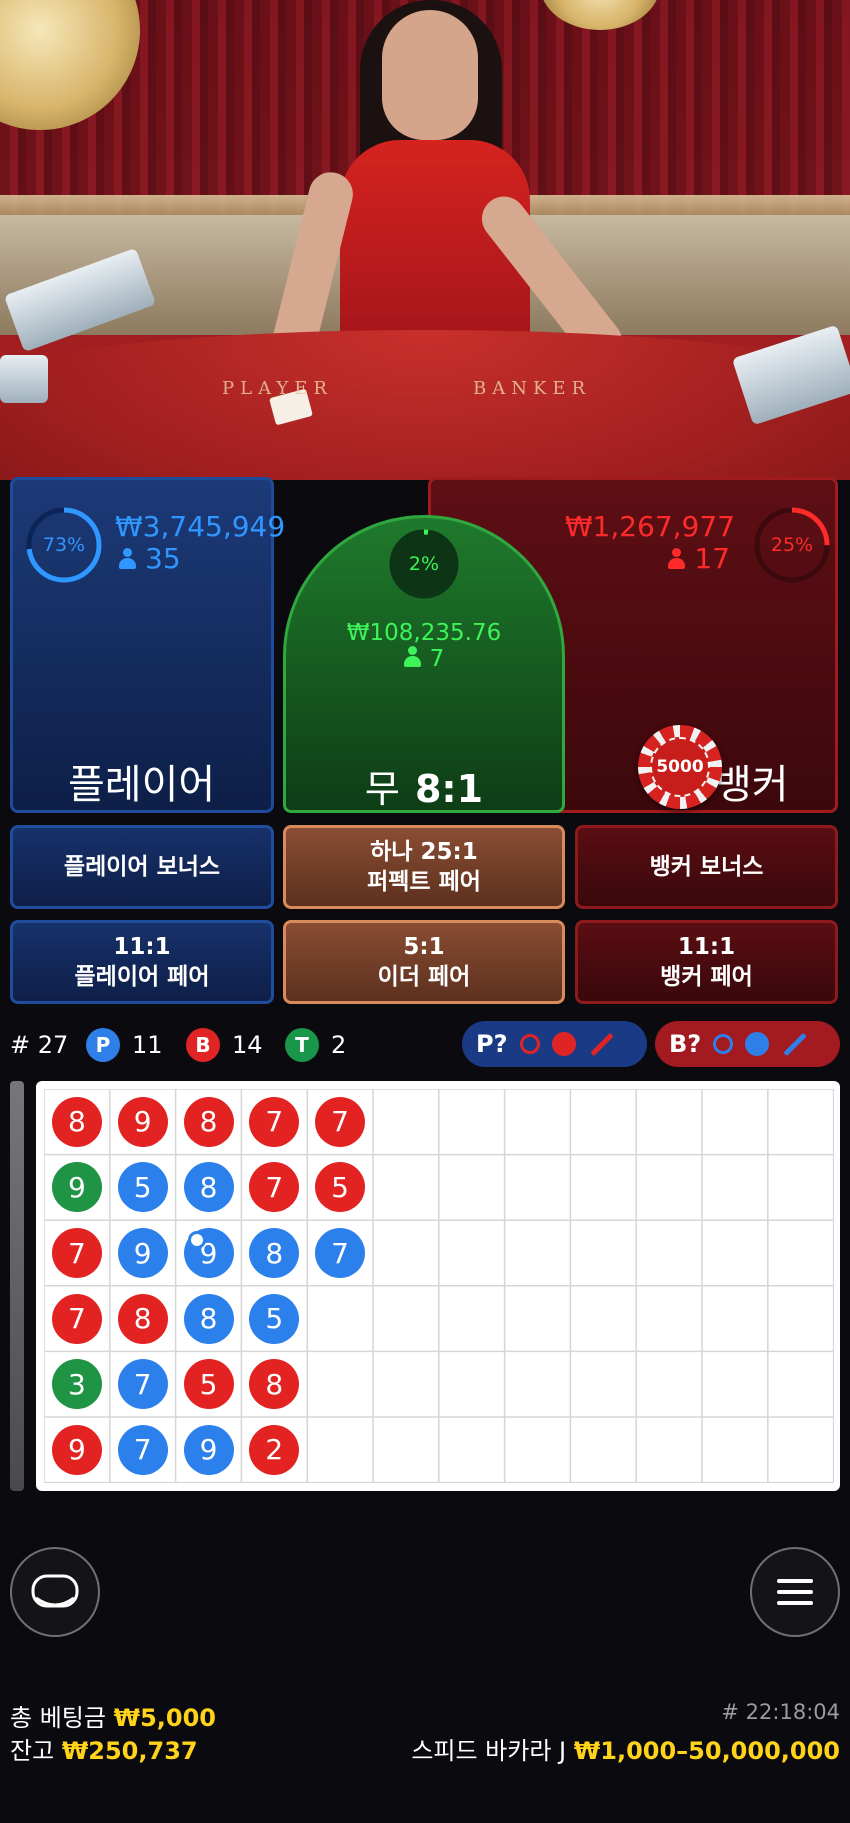  What do you see at coordinates (554, 1044) in the screenshot?
I see `player-predict-button: P?` at bounding box center [554, 1044].